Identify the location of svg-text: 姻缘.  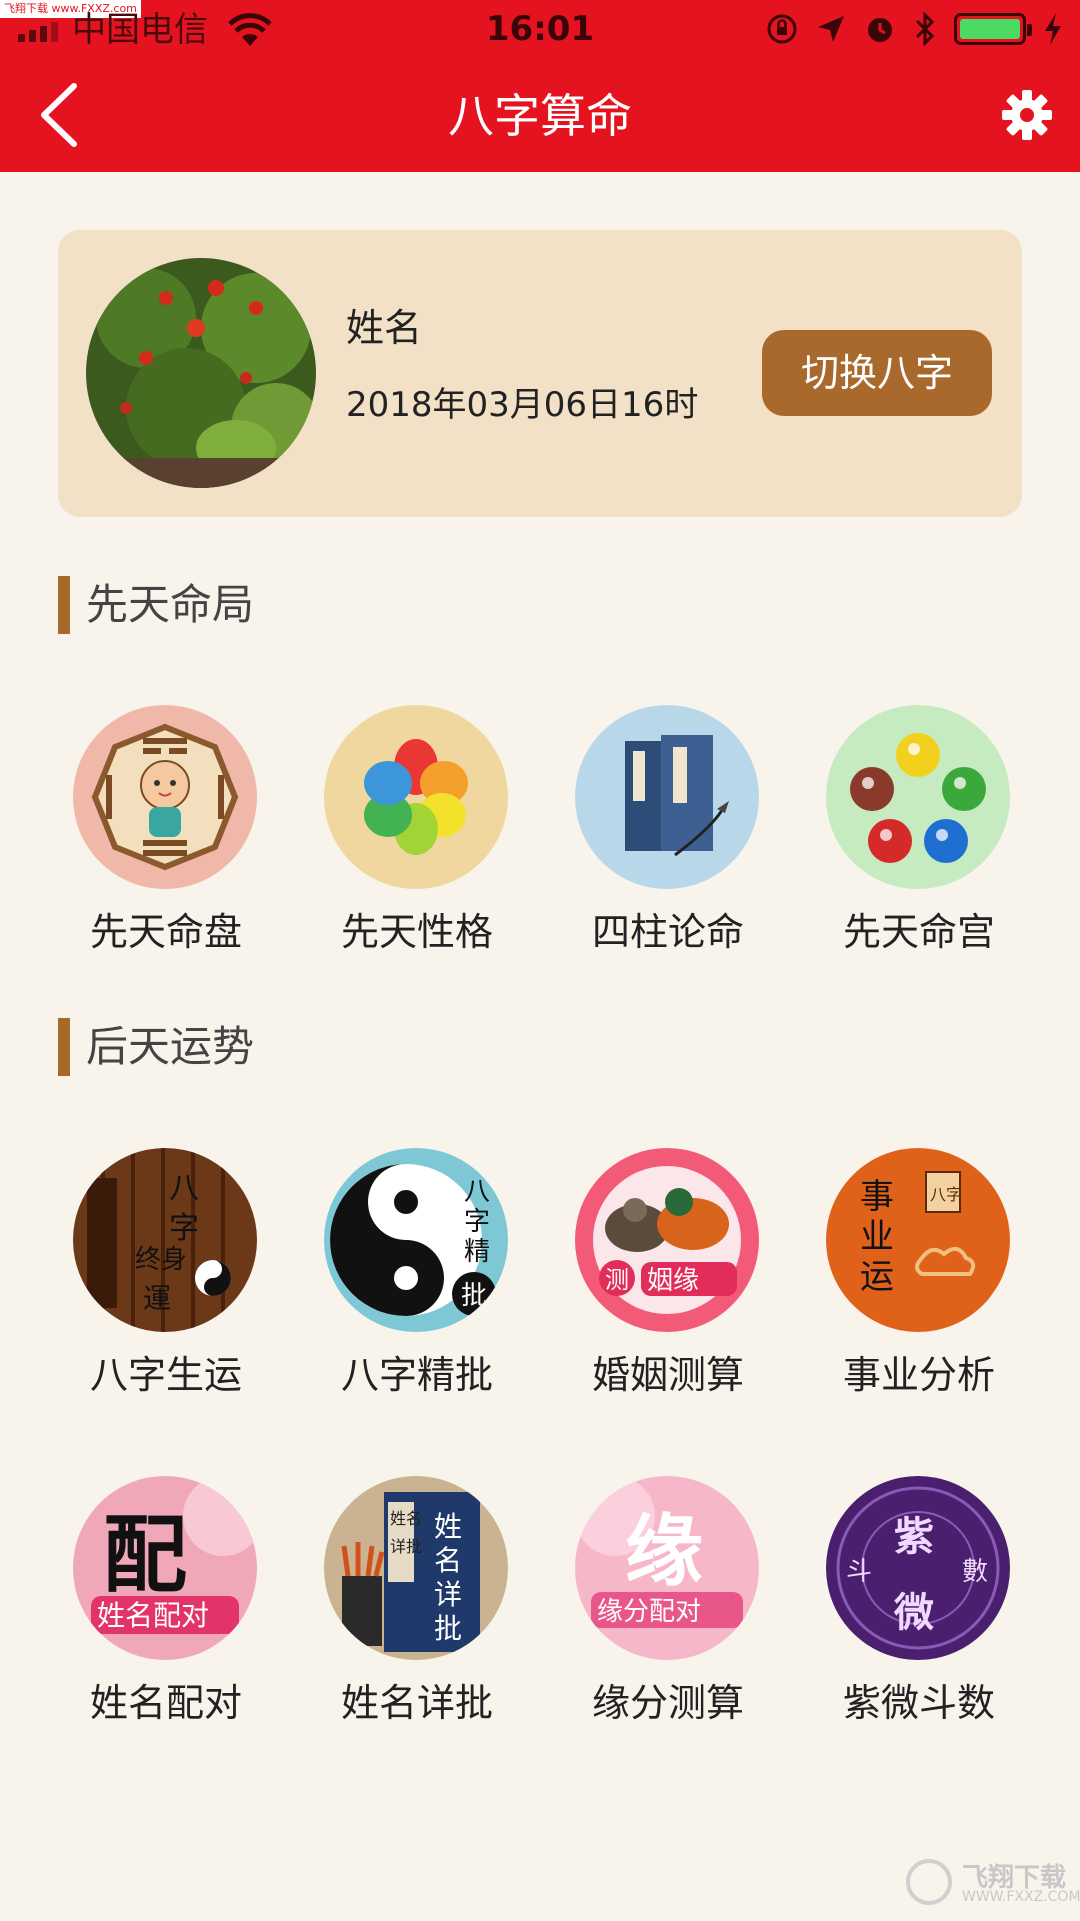
(673, 1281).